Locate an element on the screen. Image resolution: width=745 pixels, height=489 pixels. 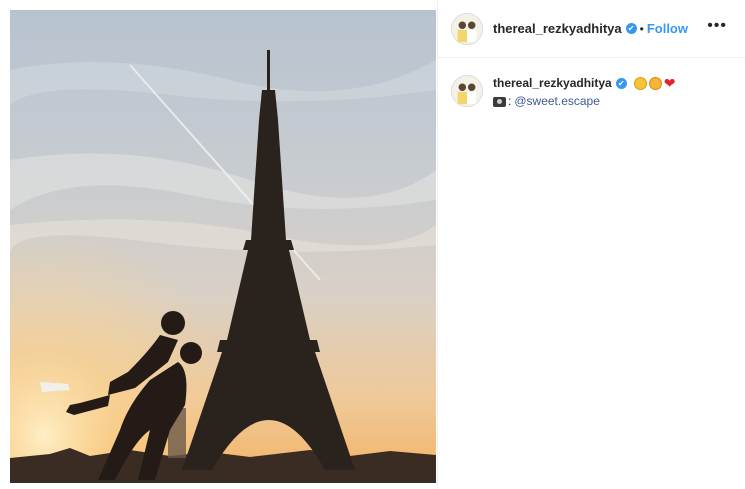
post-caption: thereal_rezkyadhitya ✔ ❤ : @sweet.escape is located at coordinates (591, 92).